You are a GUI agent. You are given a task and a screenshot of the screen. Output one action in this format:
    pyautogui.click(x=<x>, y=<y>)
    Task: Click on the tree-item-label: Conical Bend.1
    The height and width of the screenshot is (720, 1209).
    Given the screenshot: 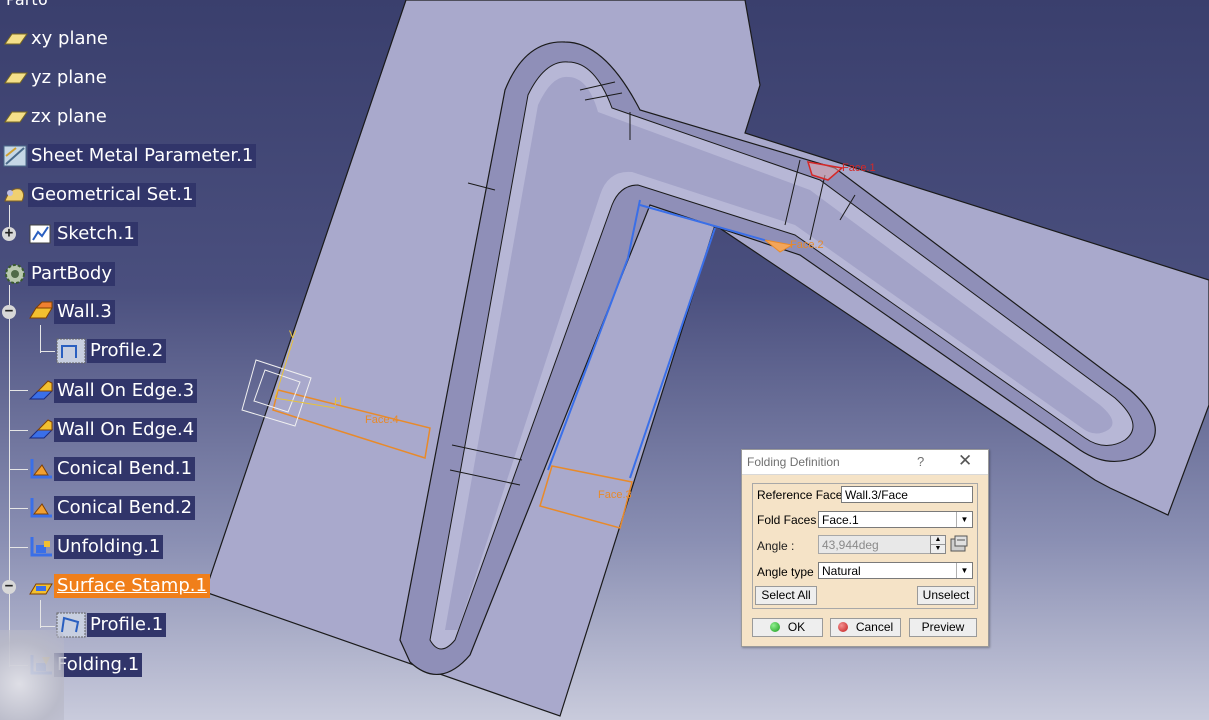 What is the action you would take?
    pyautogui.click(x=125, y=469)
    